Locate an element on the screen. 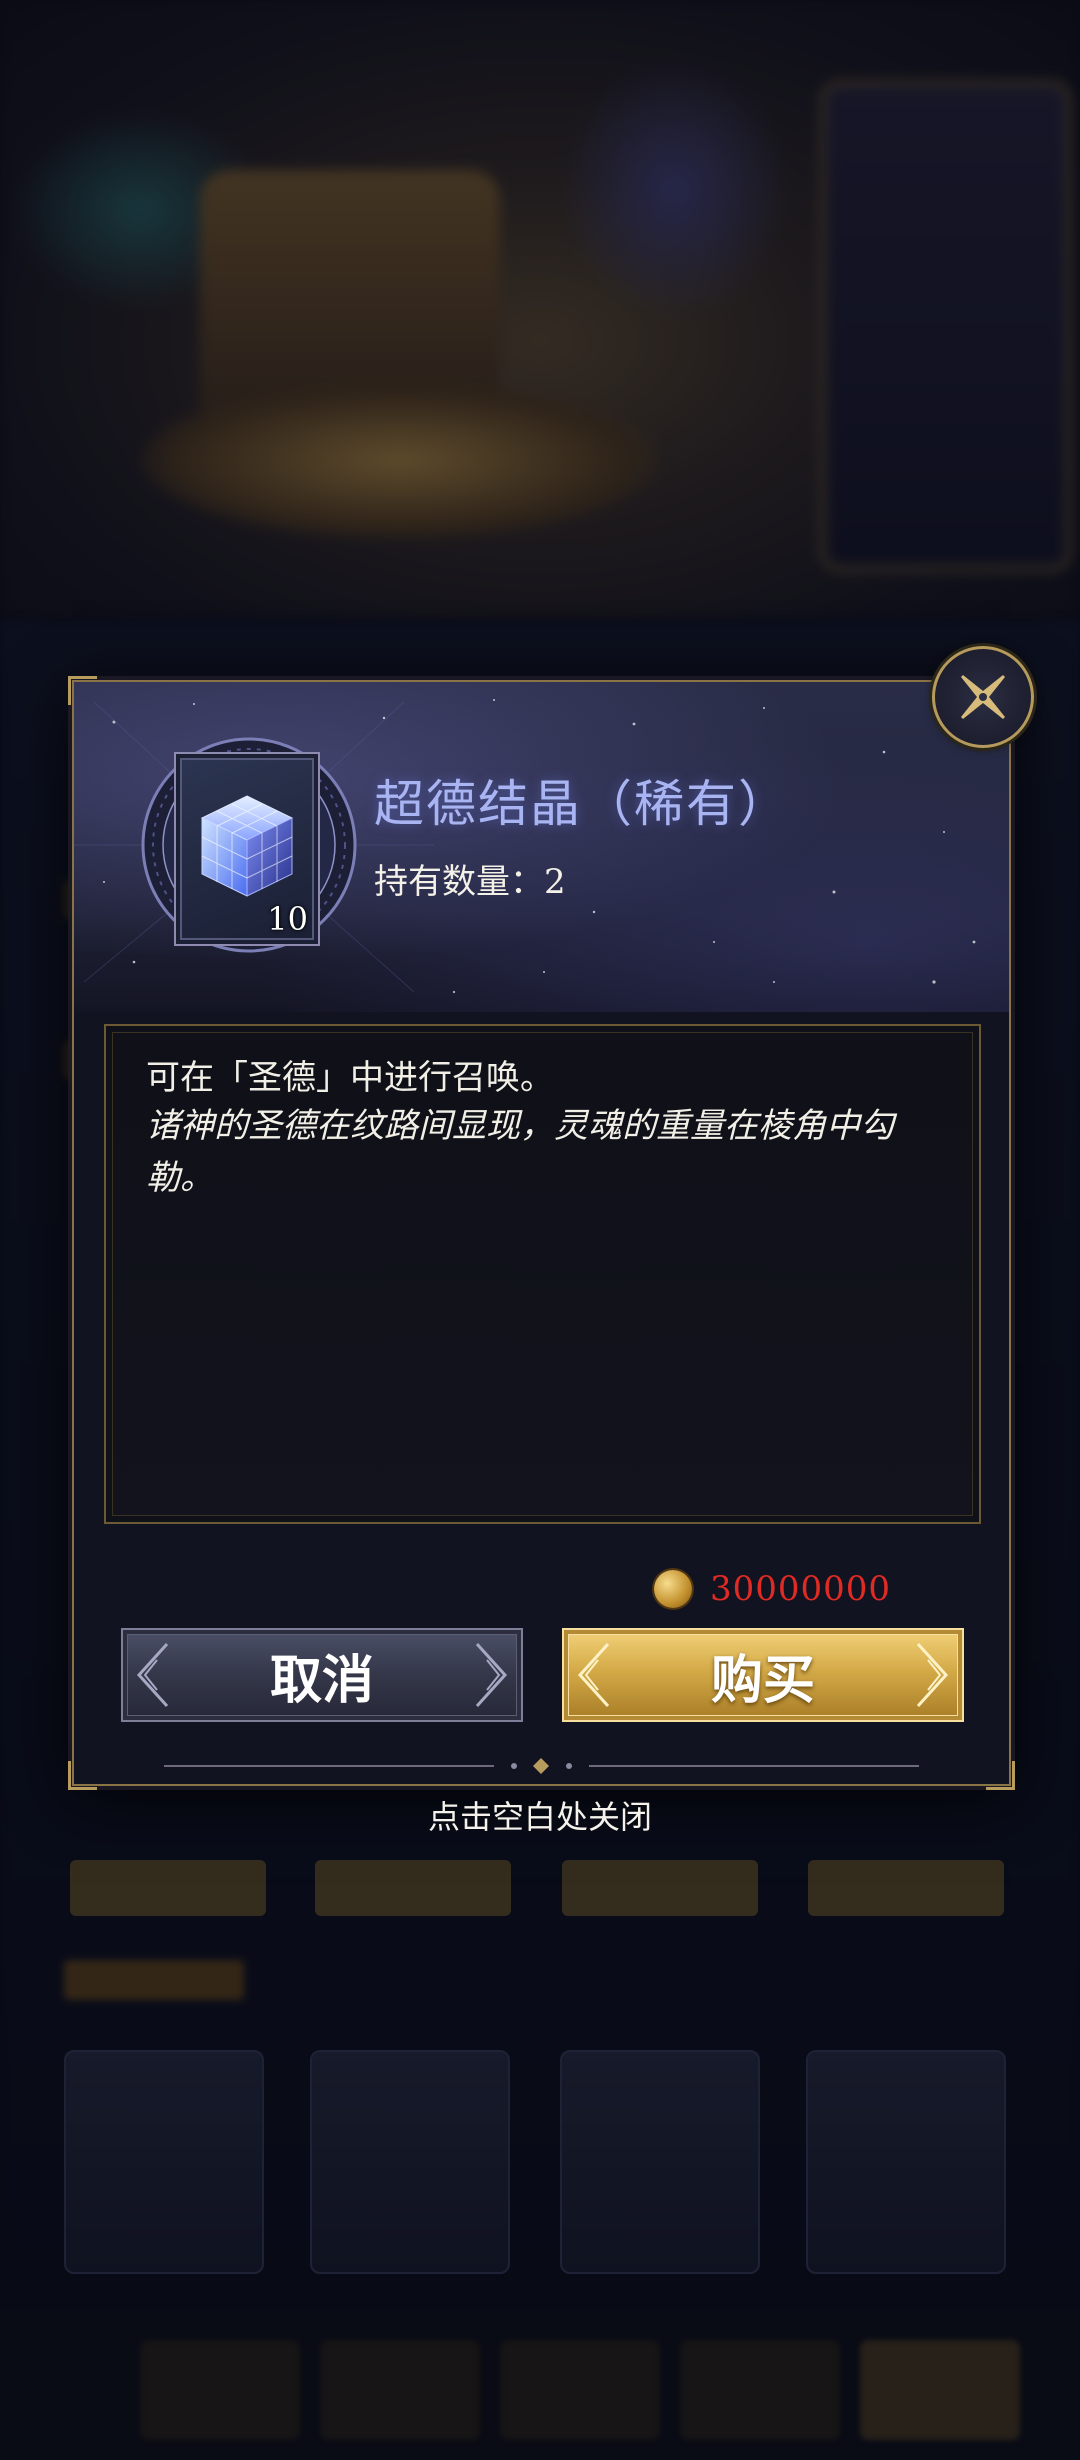 The height and width of the screenshot is (2460, 1080). price-display: 30000000 is located at coordinates (772, 1589).